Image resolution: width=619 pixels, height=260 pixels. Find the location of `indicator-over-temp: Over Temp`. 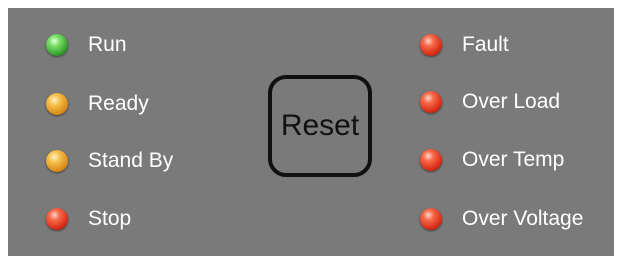

indicator-over-temp: Over Temp is located at coordinates (492, 160).